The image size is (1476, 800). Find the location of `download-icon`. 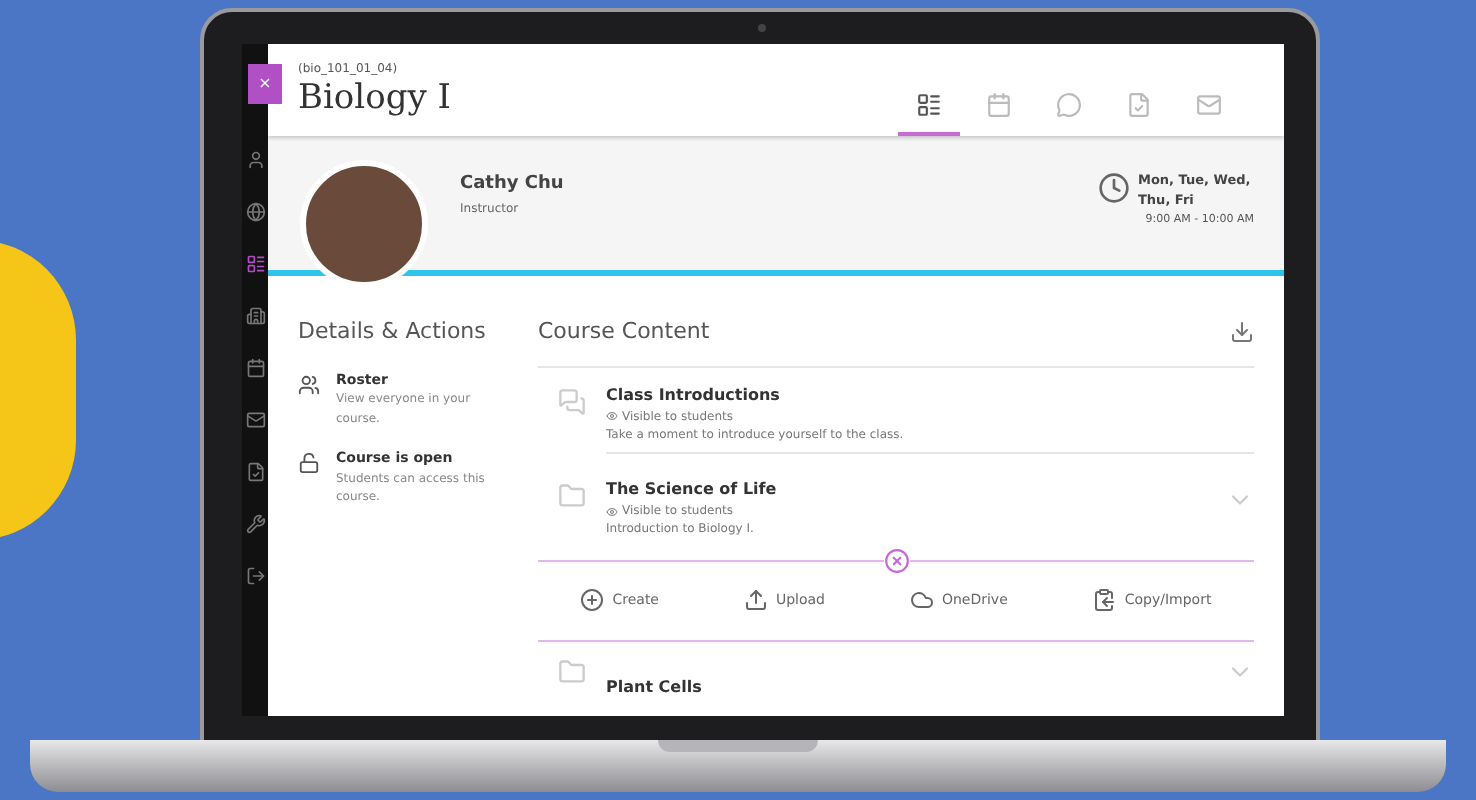

download-icon is located at coordinates (1242, 332).